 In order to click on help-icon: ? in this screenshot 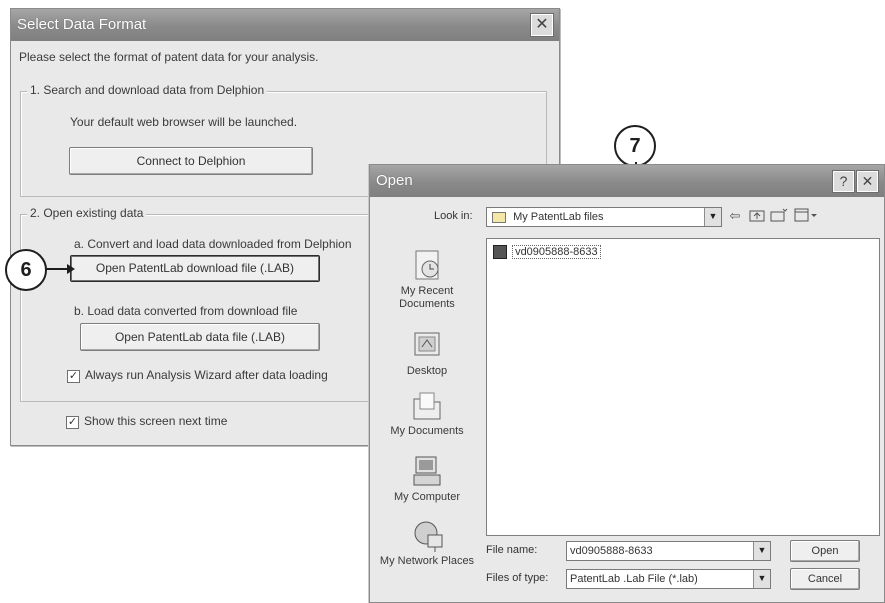, I will do `click(843, 181)`.